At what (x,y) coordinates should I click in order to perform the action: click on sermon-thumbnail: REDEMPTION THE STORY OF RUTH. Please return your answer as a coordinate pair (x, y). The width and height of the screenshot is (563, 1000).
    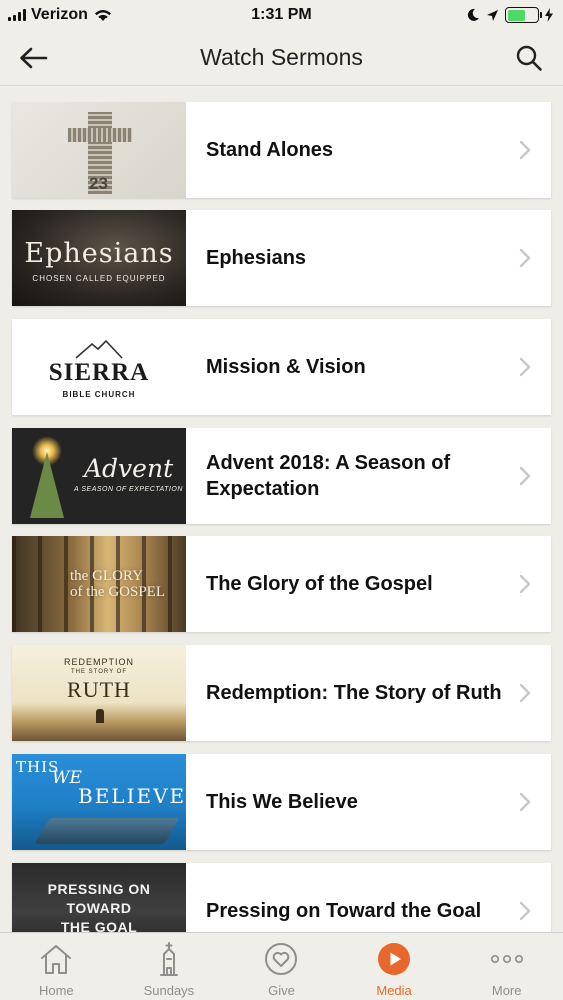
    Looking at the image, I should click on (99, 693).